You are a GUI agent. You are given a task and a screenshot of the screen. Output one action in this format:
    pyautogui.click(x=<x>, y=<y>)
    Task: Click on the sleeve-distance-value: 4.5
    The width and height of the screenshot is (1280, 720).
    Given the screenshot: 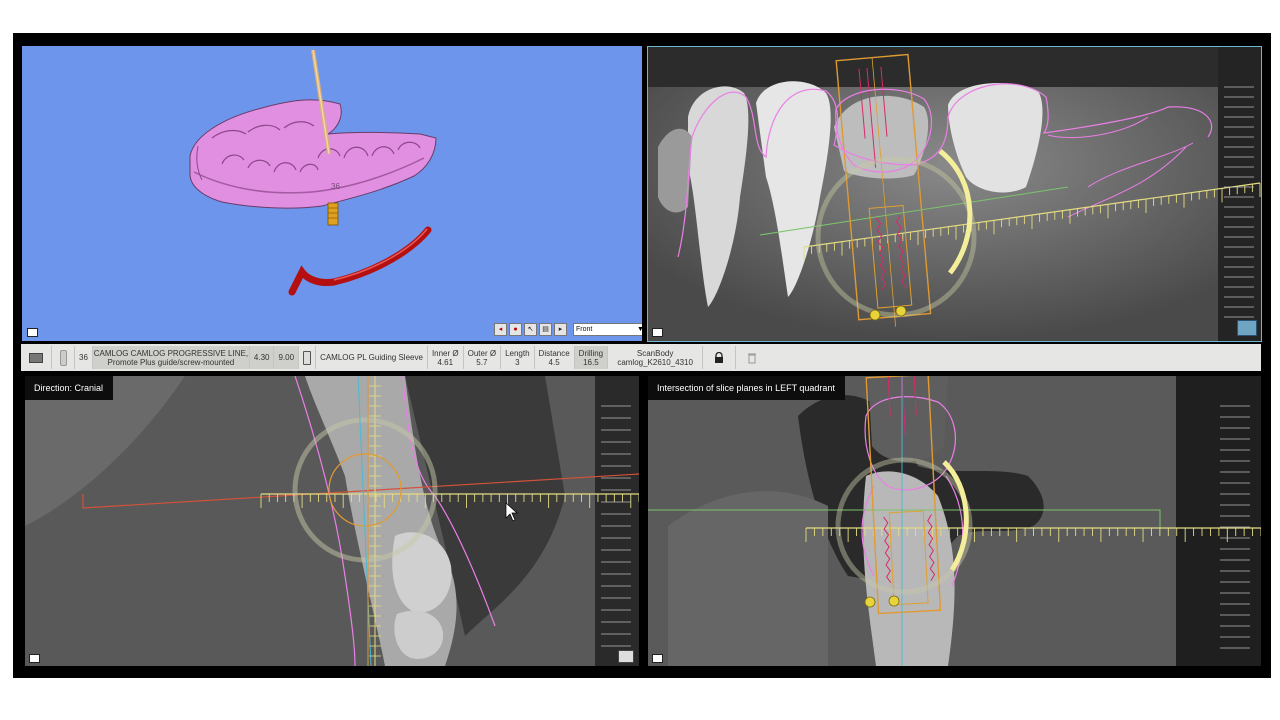 What is the action you would take?
    pyautogui.click(x=554, y=362)
    